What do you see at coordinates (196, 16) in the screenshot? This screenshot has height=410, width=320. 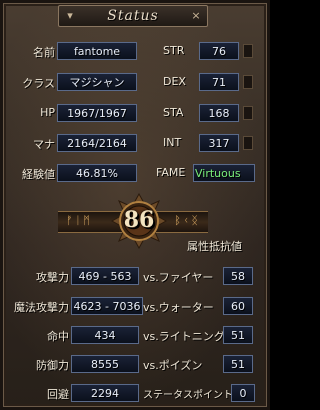 I see `close-icon: ×` at bounding box center [196, 16].